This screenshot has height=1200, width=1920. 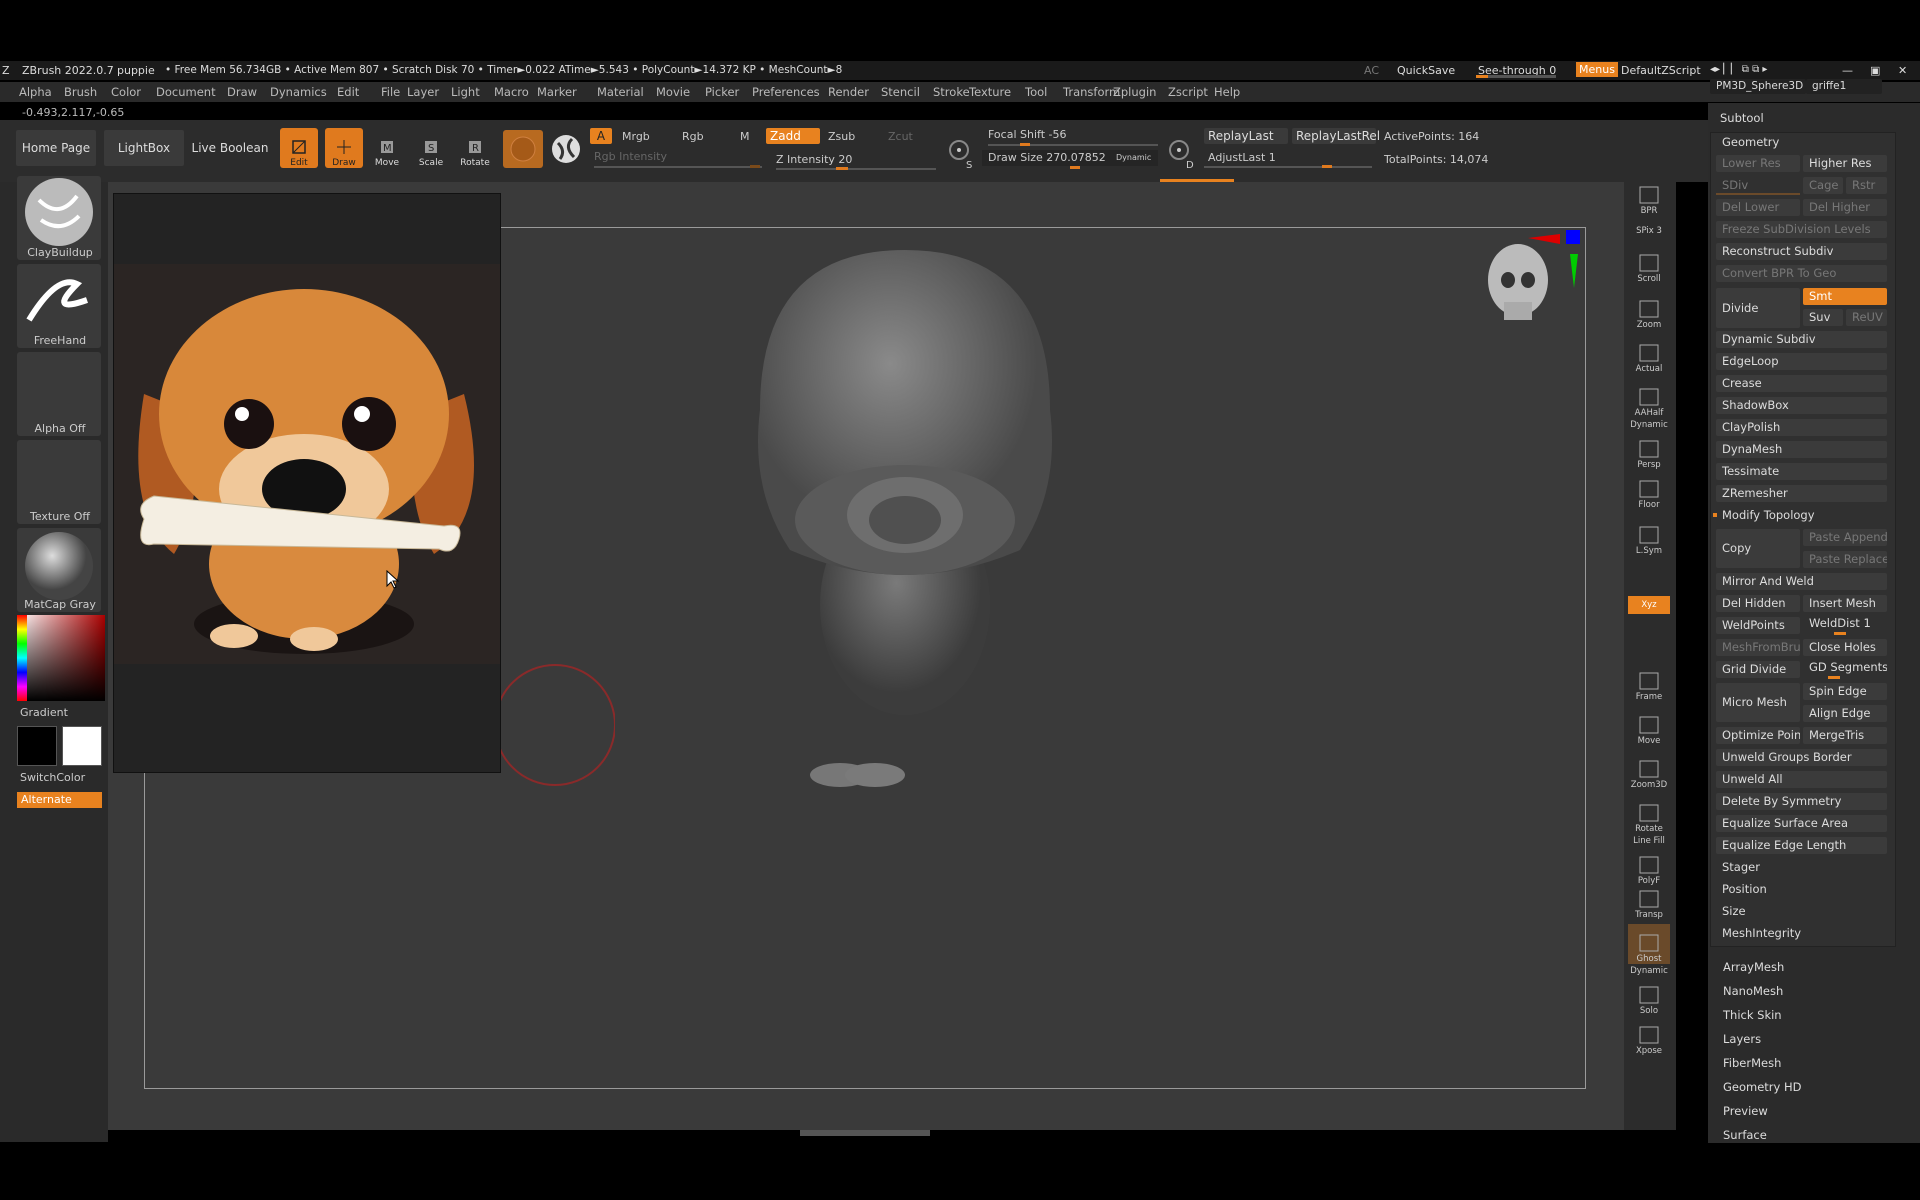 I want to click on zoom-button: Zoom, so click(x=1649, y=310).